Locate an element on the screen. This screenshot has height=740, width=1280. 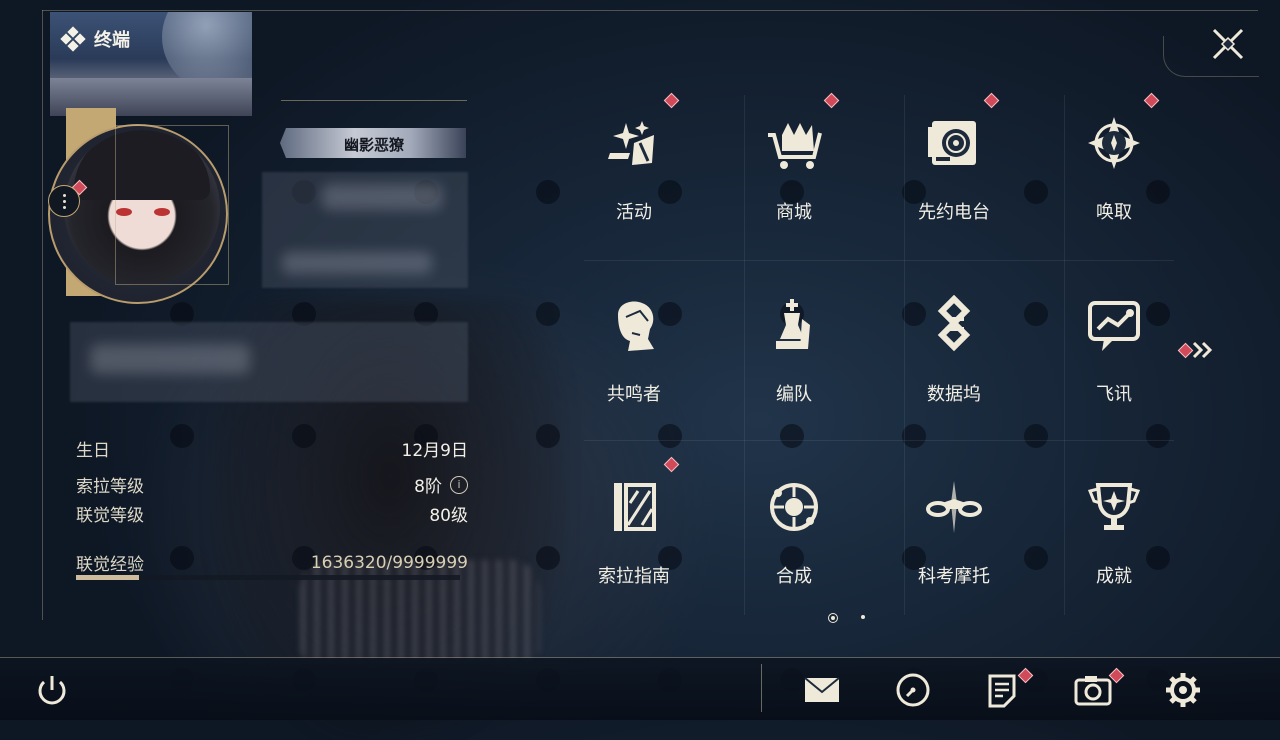
menu-item-label: 商城 is located at coordinates (794, 212).